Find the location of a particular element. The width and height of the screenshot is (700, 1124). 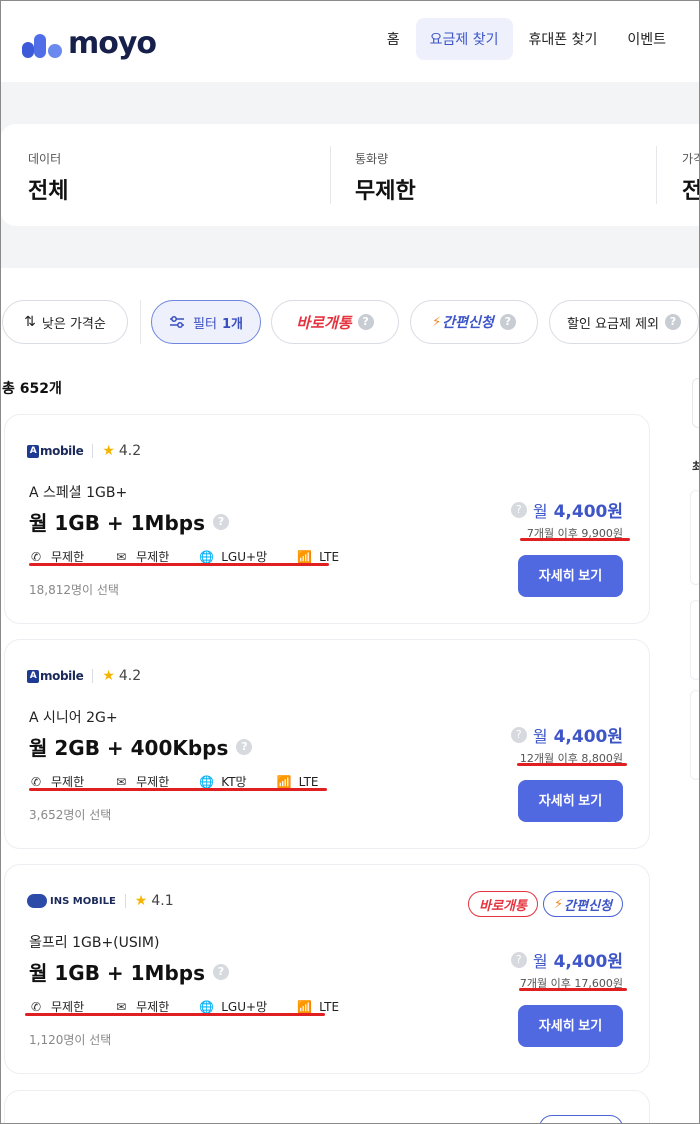

exclude-discount-chip: 할인 요금제 제외 ? is located at coordinates (624, 322).